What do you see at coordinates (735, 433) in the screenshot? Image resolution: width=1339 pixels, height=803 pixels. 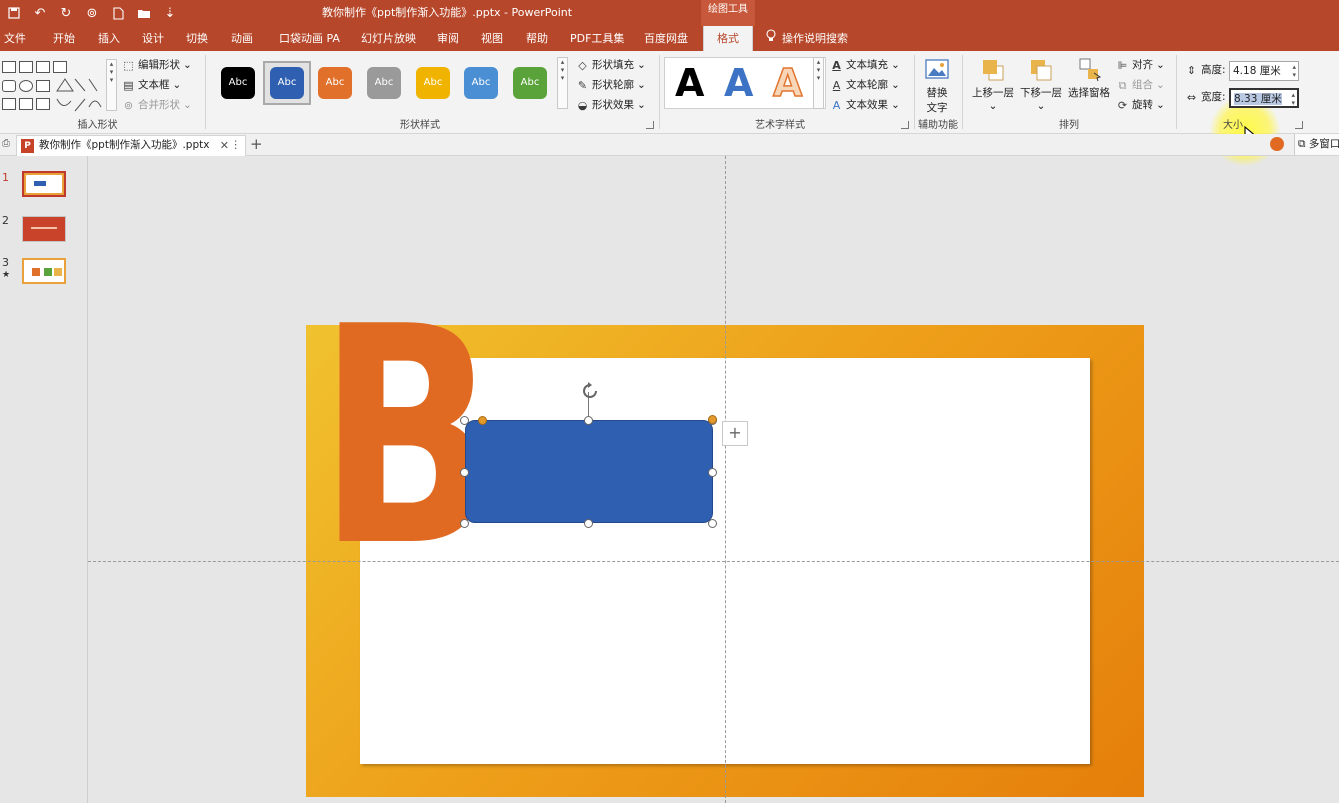 I see `layout-options-plus-button: +` at bounding box center [735, 433].